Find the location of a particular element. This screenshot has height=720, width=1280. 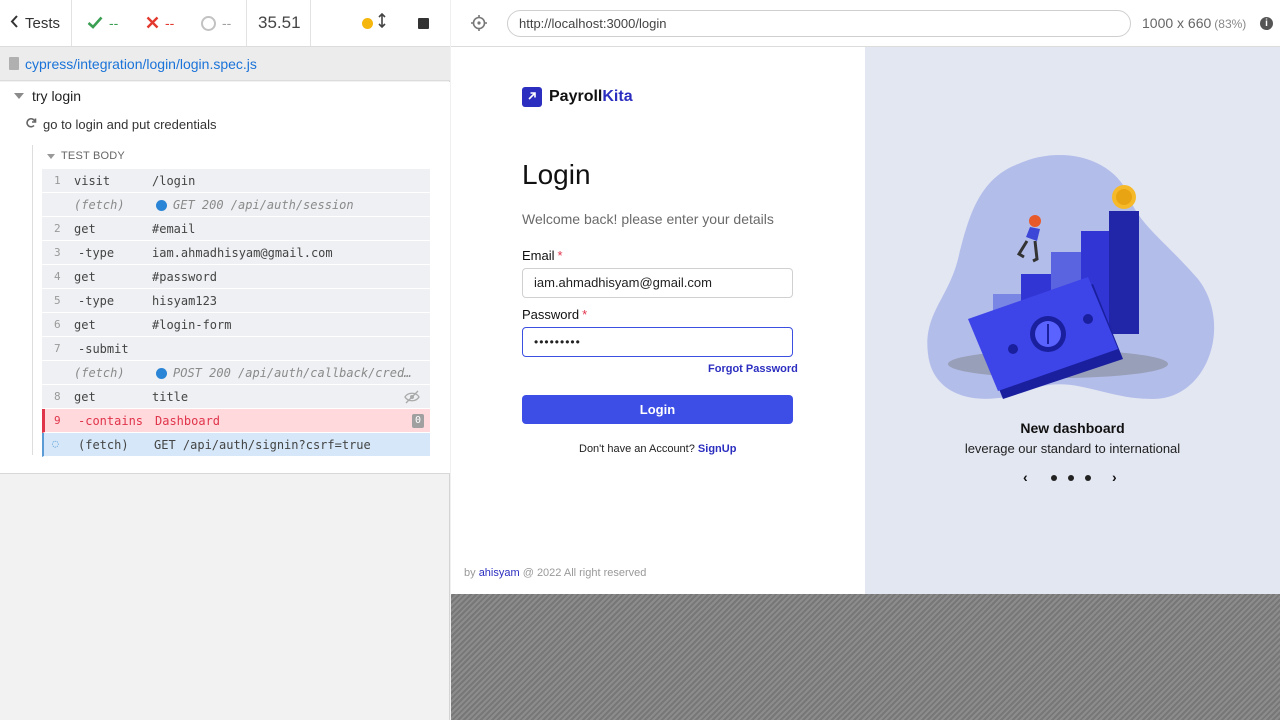

command-message: #password is located at coordinates (185, 277).